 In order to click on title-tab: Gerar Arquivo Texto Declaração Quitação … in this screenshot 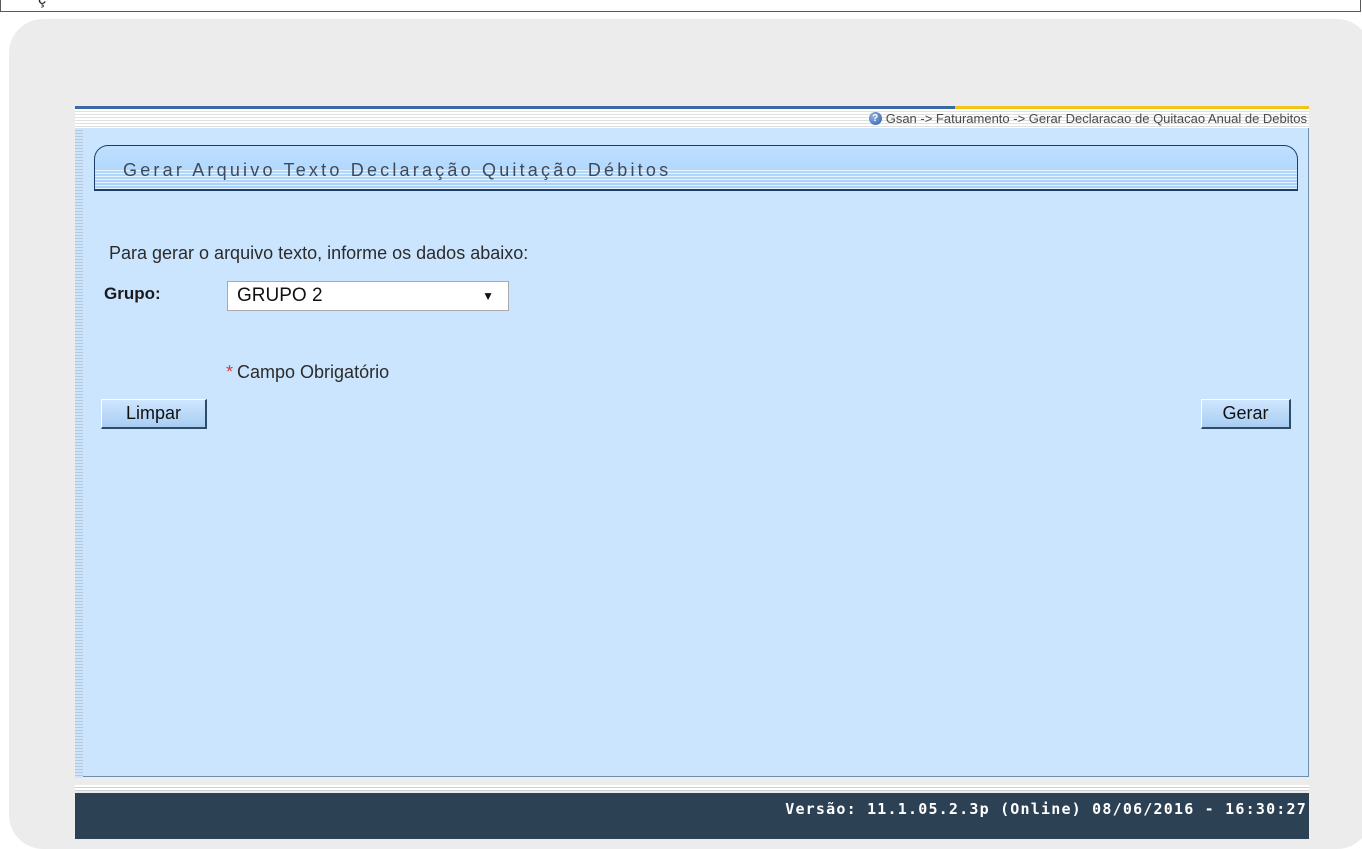, I will do `click(696, 168)`.